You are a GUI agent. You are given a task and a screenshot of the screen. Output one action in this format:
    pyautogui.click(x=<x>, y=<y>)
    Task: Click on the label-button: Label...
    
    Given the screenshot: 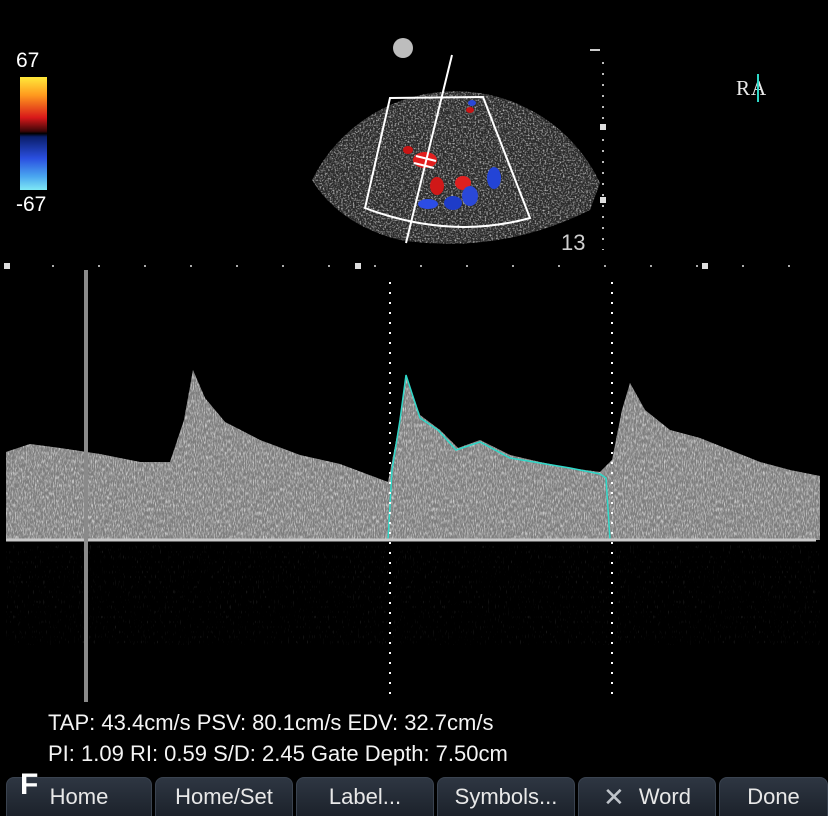 What is the action you would take?
    pyautogui.click(x=365, y=796)
    